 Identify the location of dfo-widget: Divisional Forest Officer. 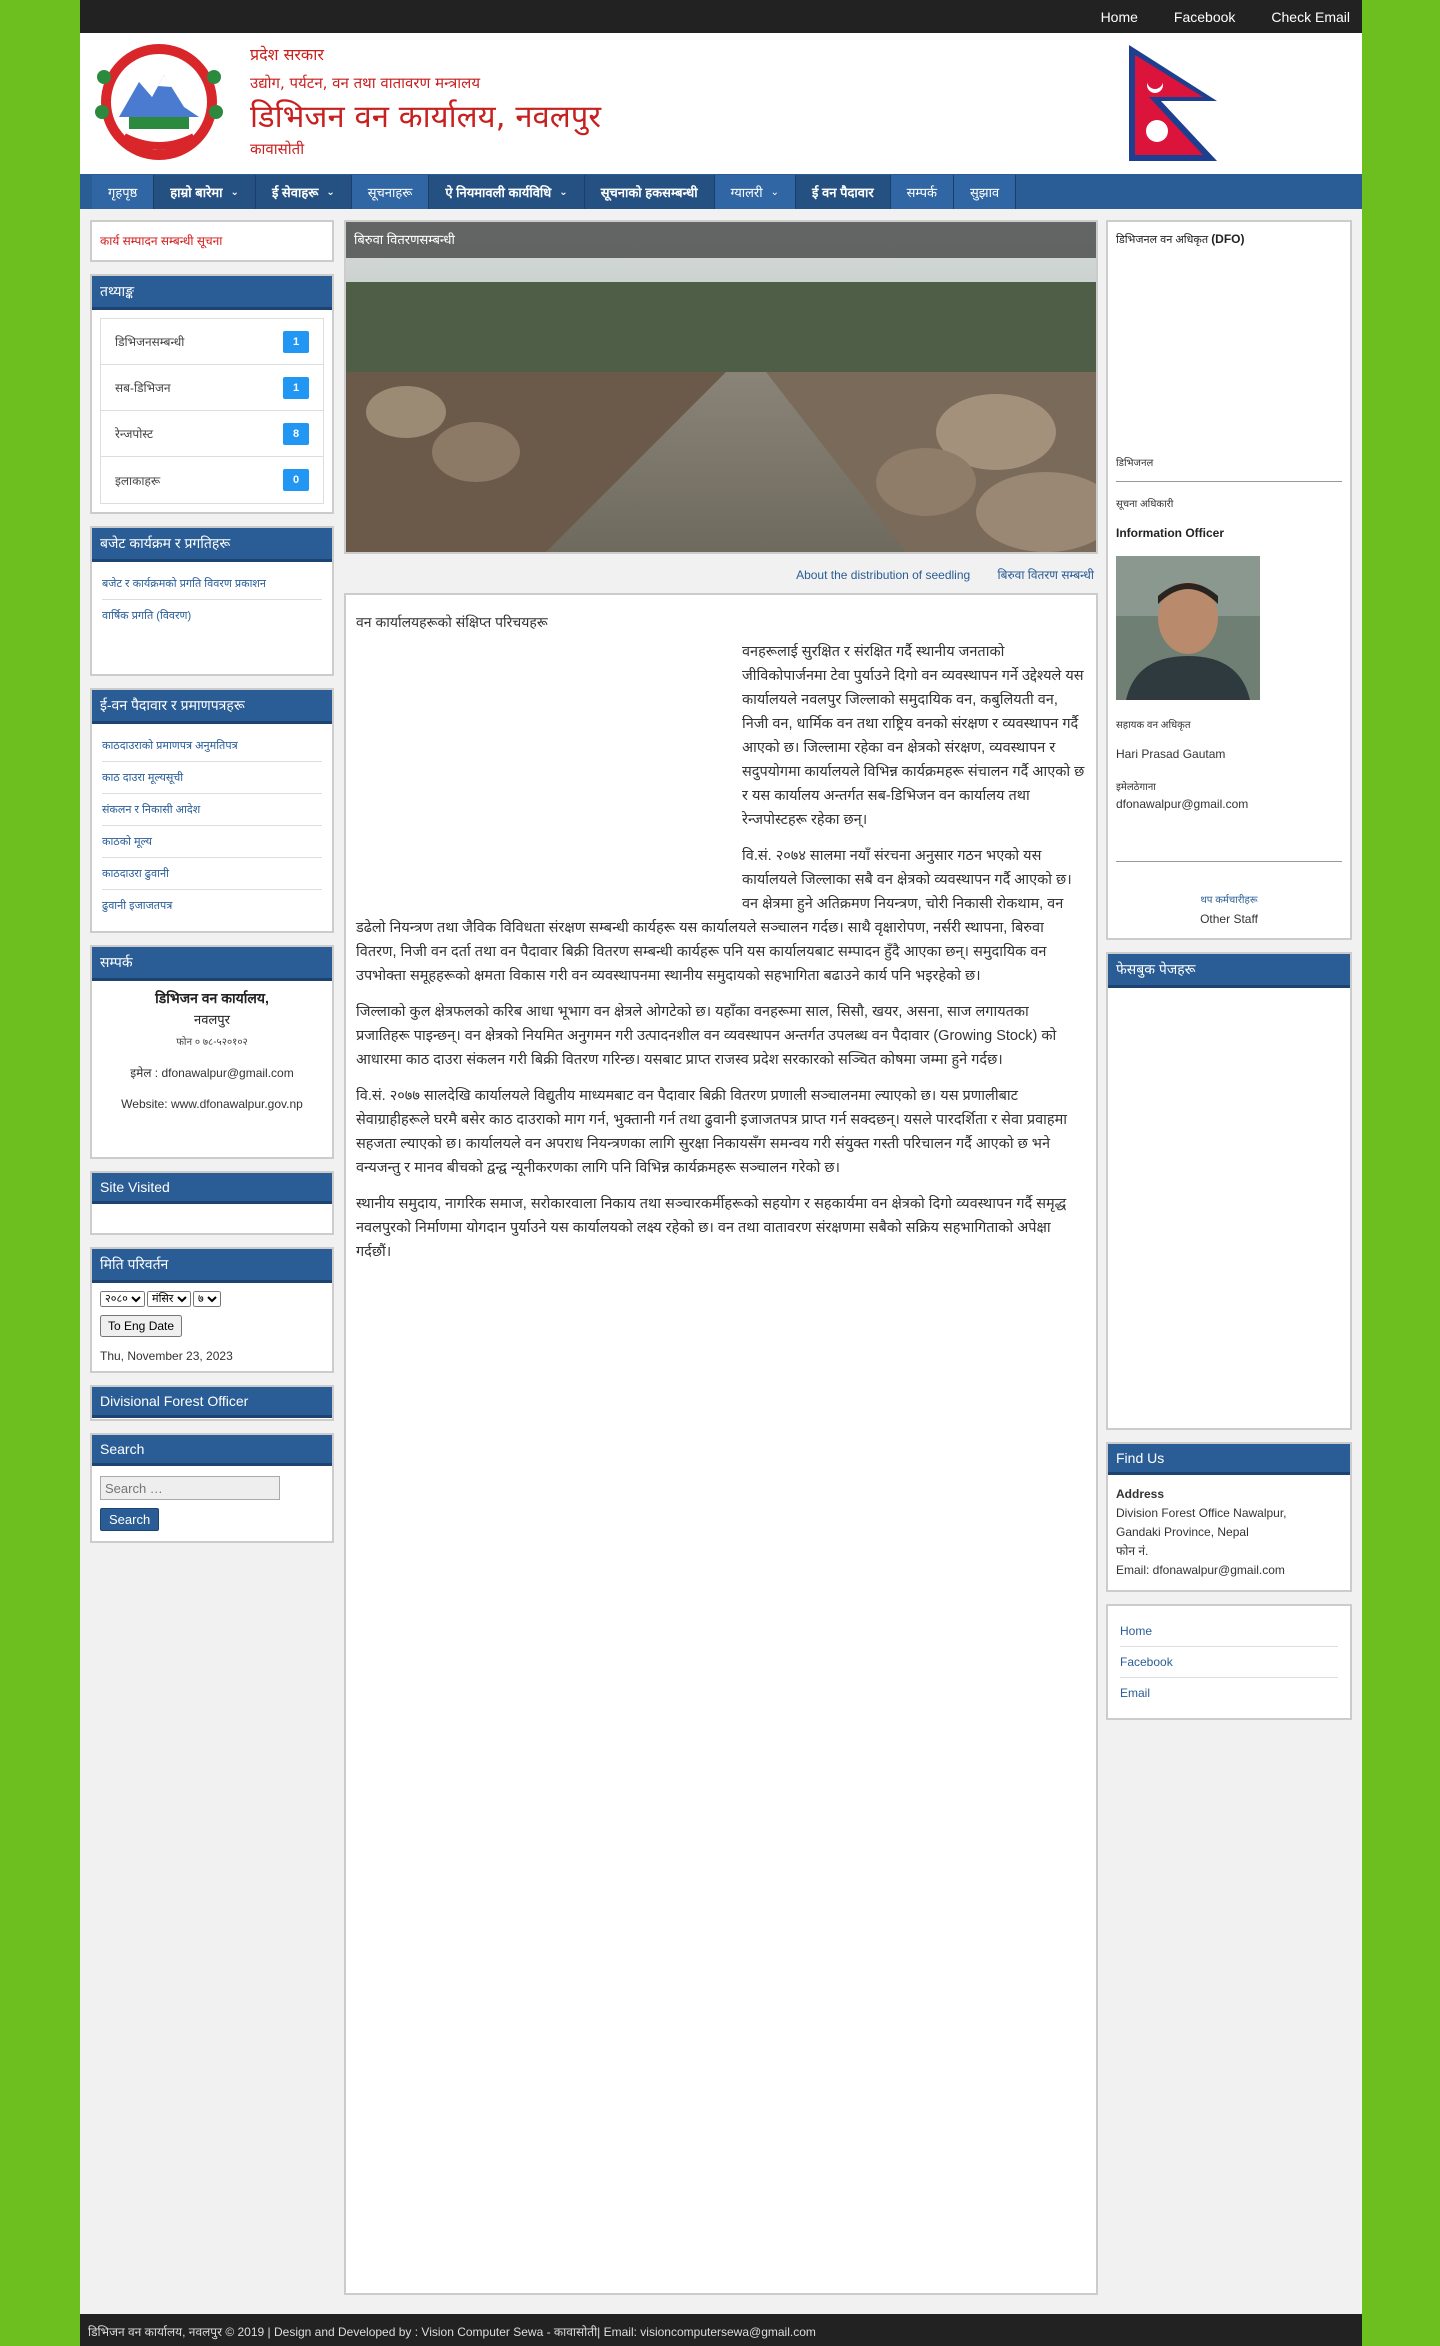
(212, 1403).